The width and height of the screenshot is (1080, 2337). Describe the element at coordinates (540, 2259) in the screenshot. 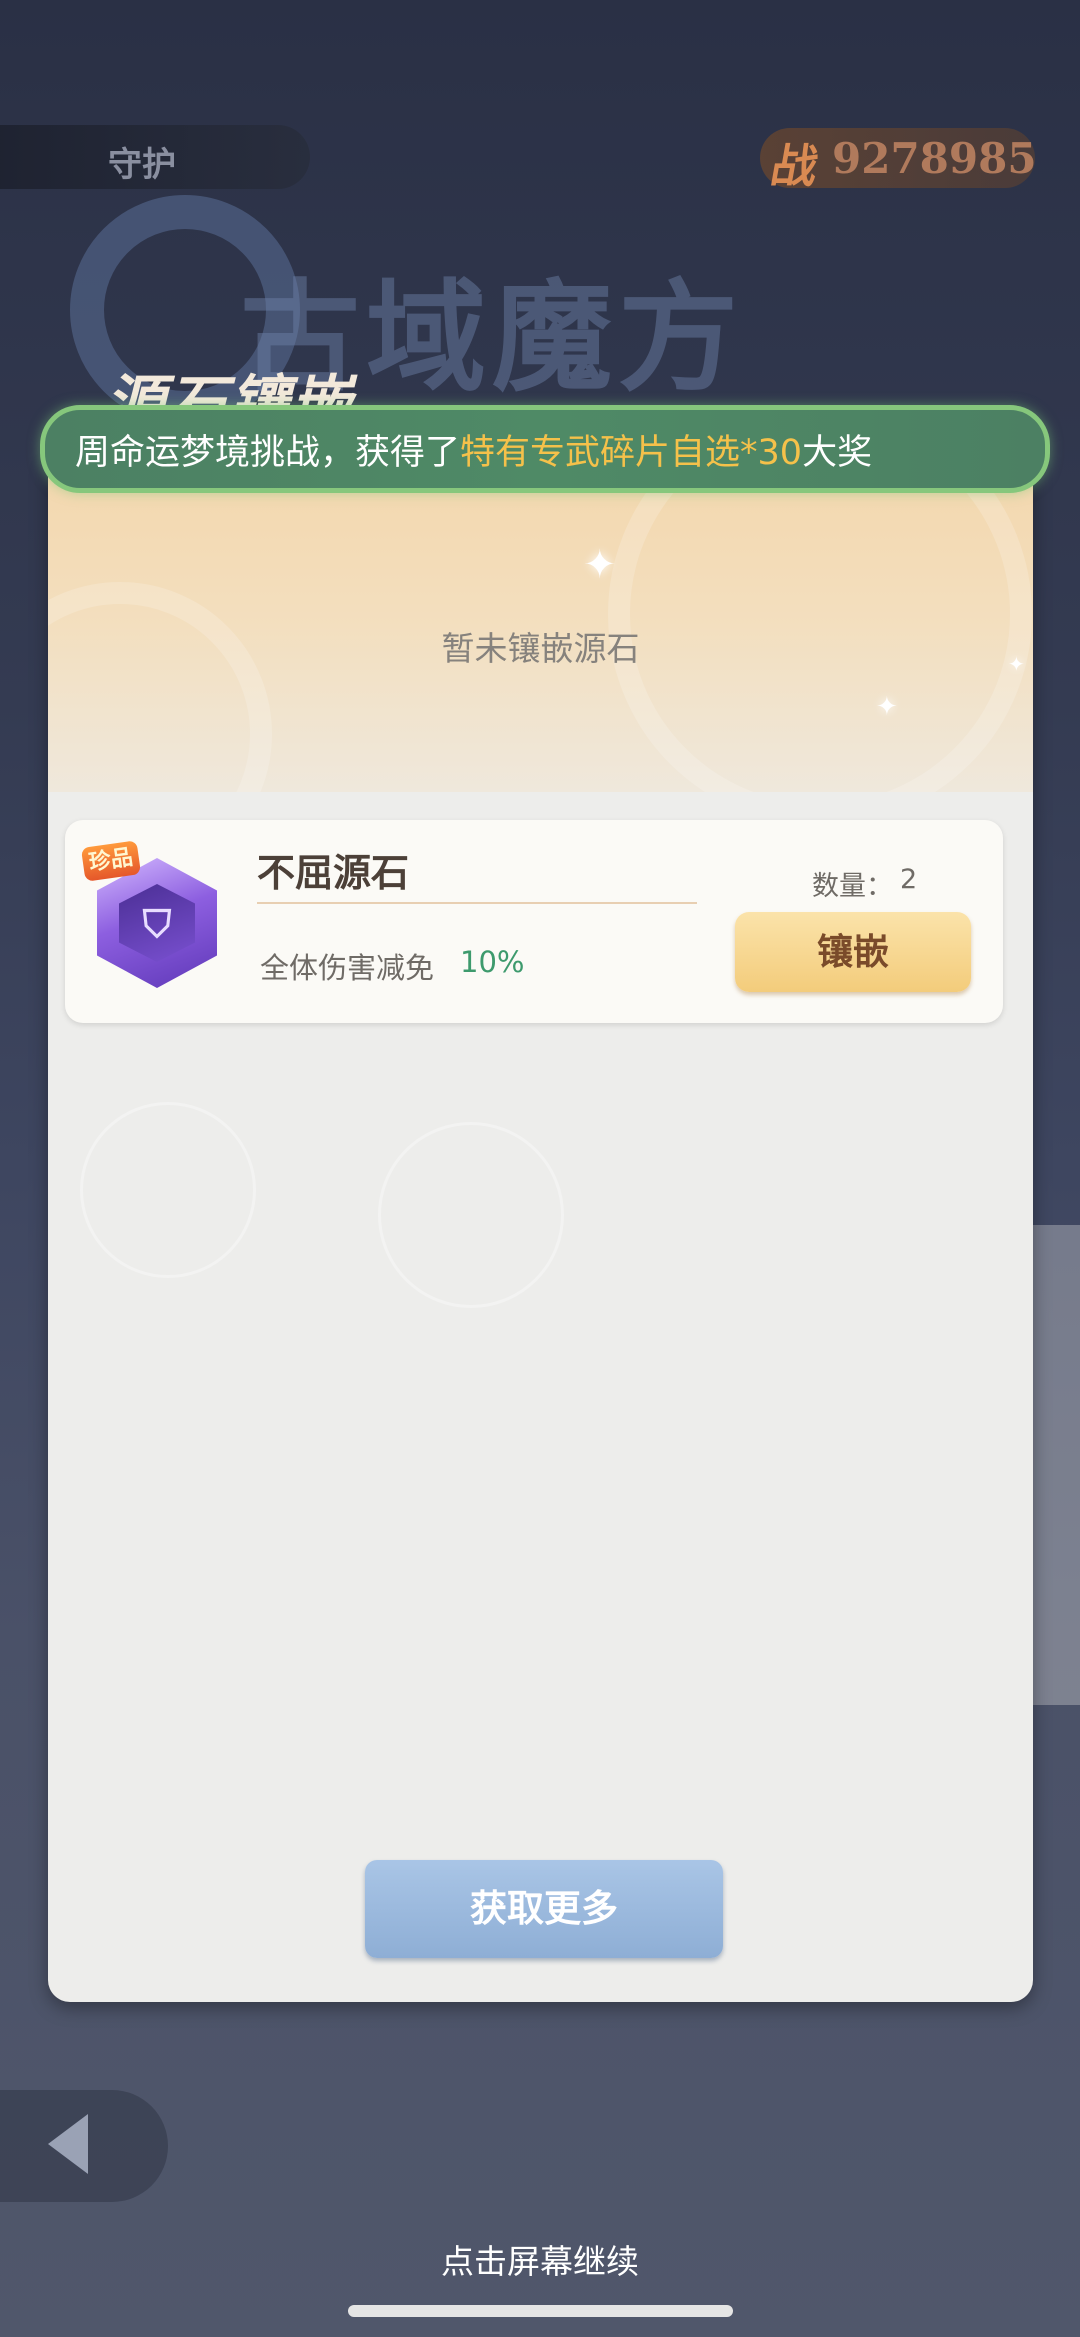

I see `tap-to-continue-text: 点击屏幕继续` at that location.